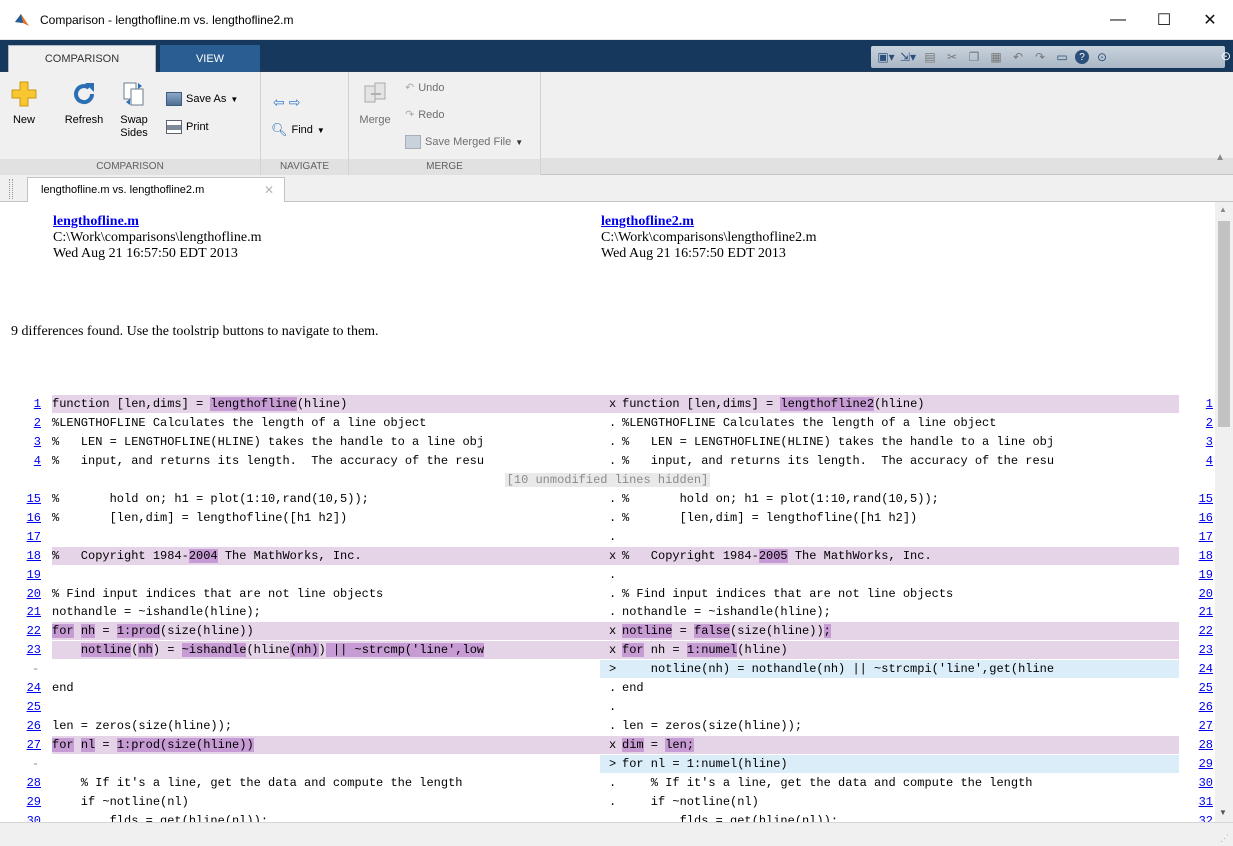  I want to click on left-line-number-link: 1, so click(29, 404).